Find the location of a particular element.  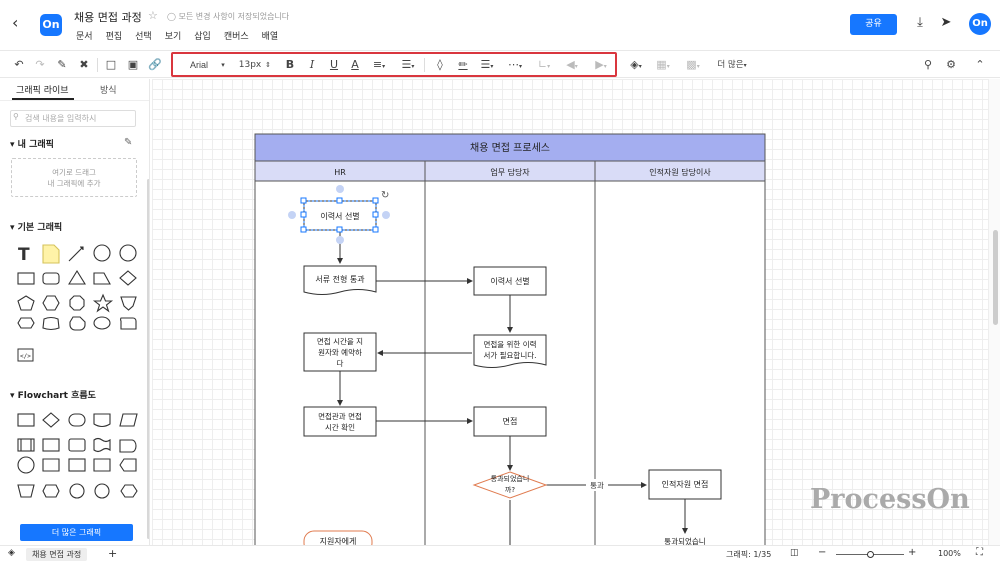

display-shape-icon is located at coordinates (102, 465).